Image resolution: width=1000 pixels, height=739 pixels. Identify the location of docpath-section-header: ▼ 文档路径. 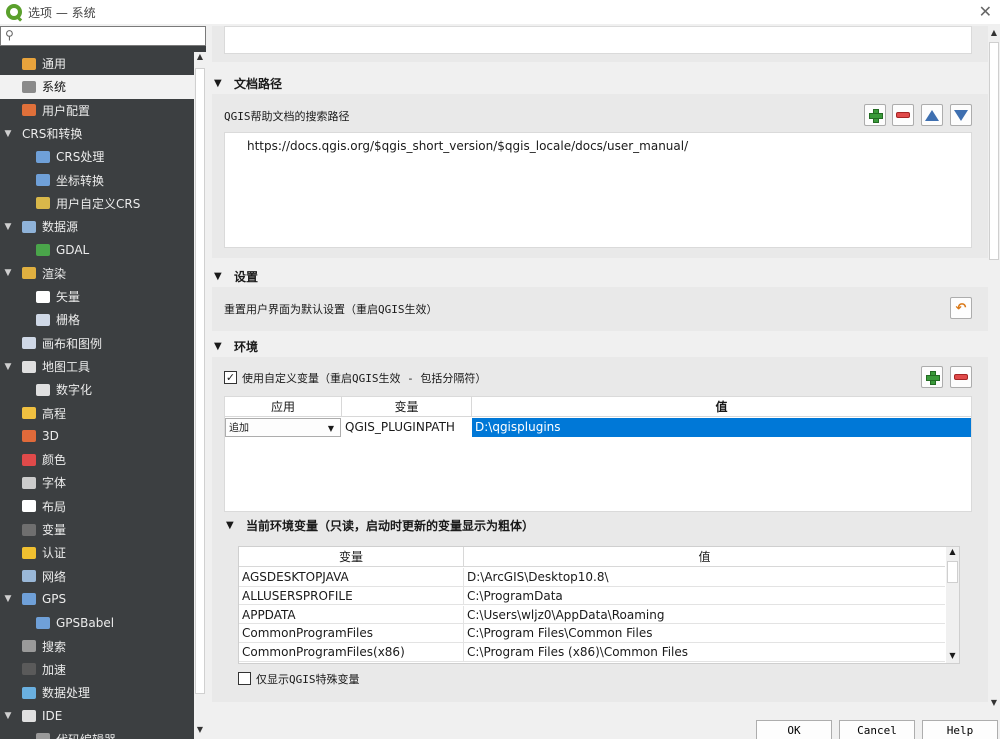
(600, 83).